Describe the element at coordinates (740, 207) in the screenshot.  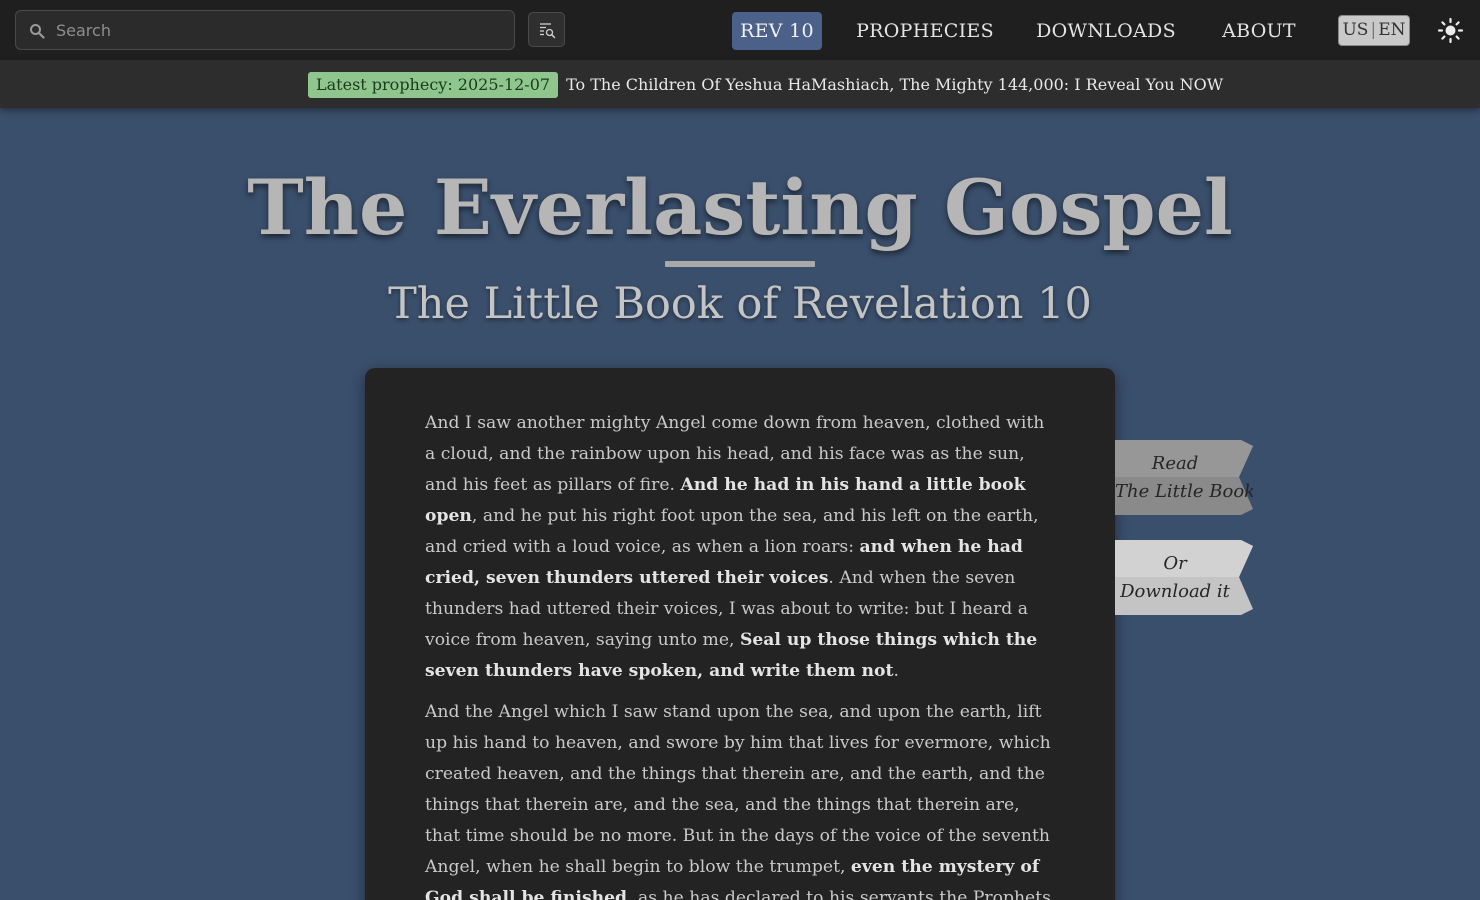
I see `page-title: The Everlasting Gospel` at that location.